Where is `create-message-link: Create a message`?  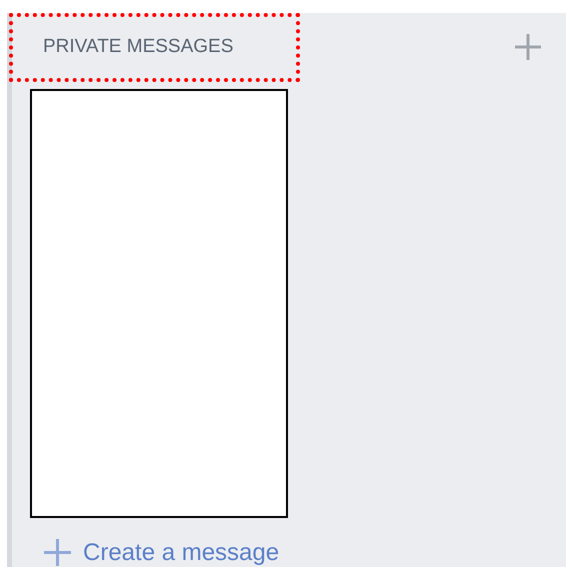
create-message-link: Create a message is located at coordinates (304, 552).